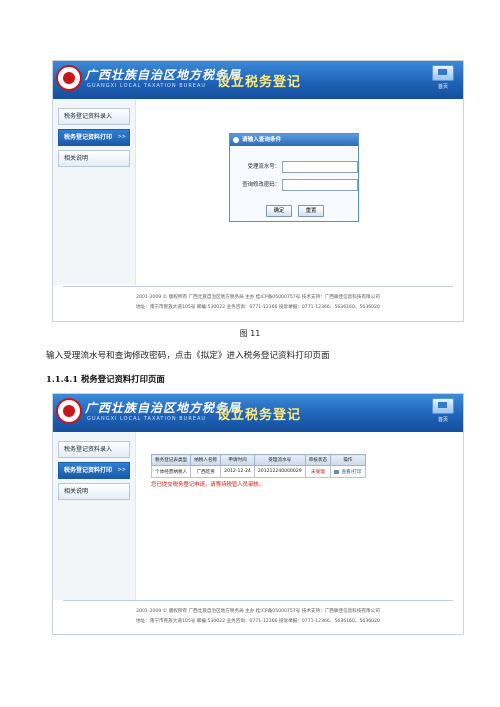 The image size is (500, 707). What do you see at coordinates (279, 460) in the screenshot?
I see `column-header: 受理流水号` at bounding box center [279, 460].